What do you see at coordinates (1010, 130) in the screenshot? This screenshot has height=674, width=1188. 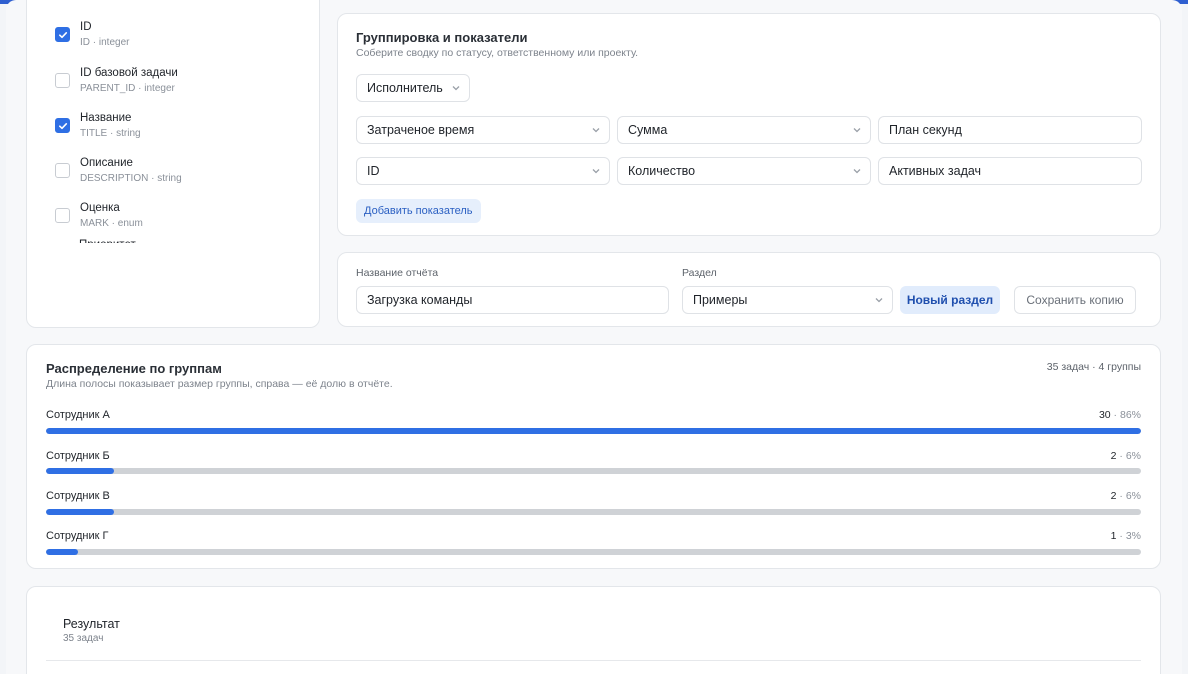 I see `metric-1-label-input: План секунд` at bounding box center [1010, 130].